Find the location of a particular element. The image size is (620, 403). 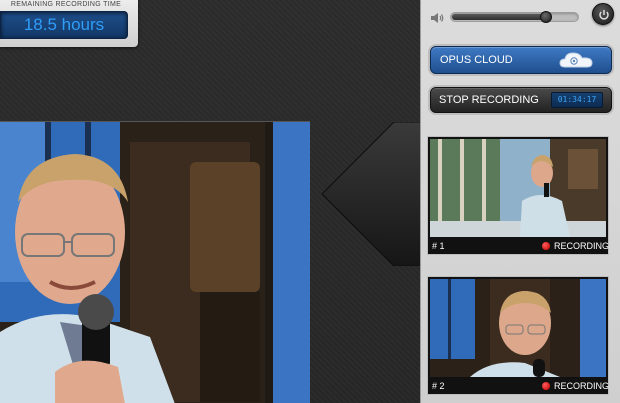

camera-thumbnail-1: # 1 RECORDING is located at coordinates (518, 195).